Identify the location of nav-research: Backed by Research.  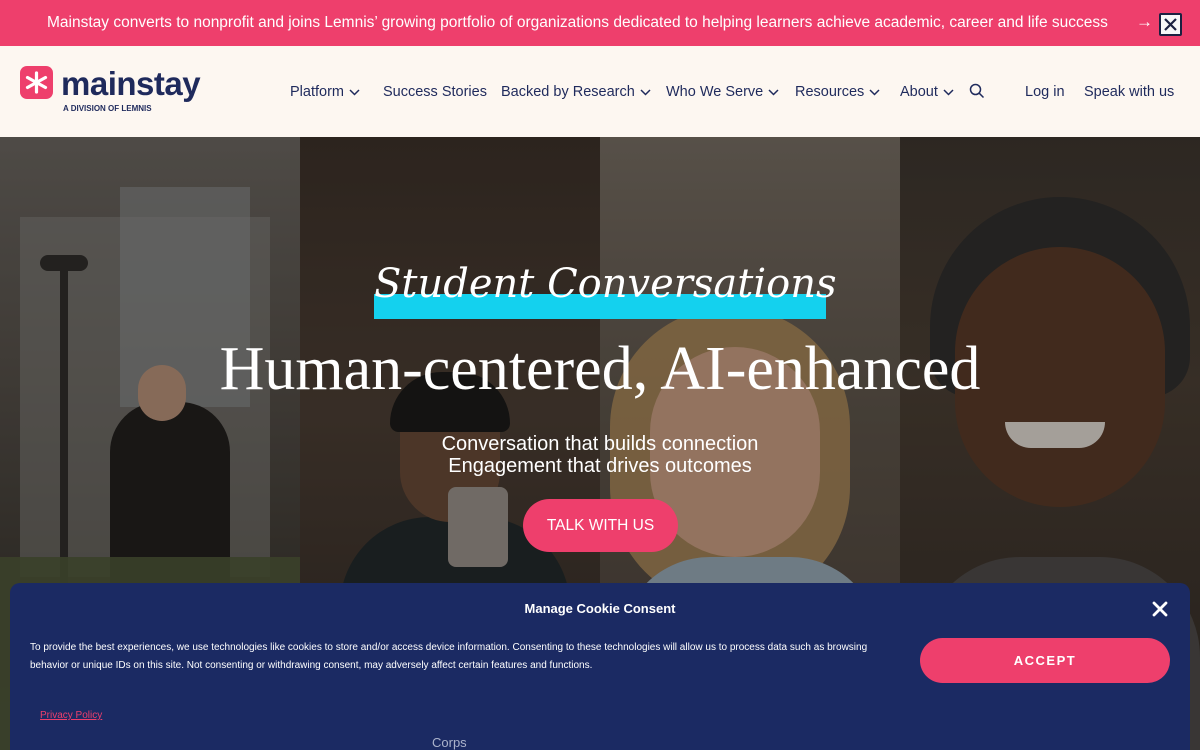
(576, 92).